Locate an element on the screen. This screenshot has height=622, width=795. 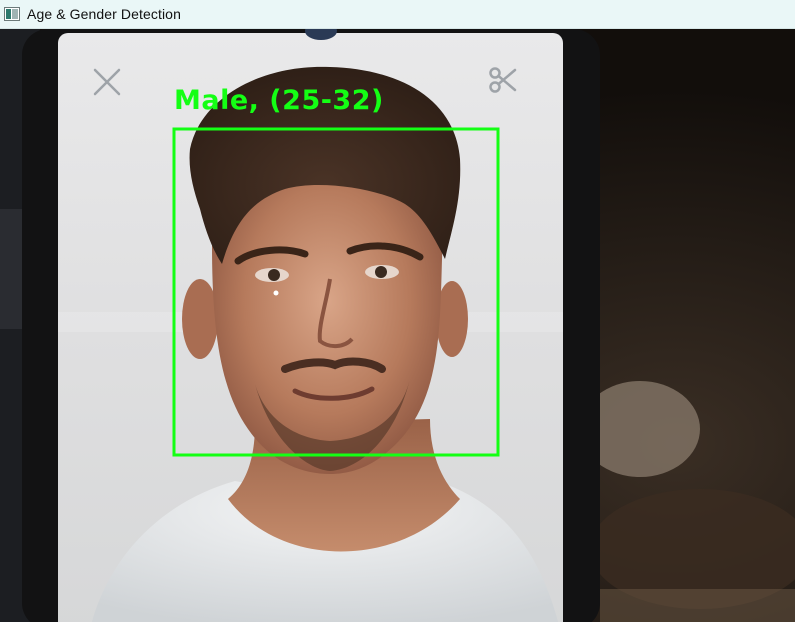
detection-label: Male, (25-32) is located at coordinates (279, 100).